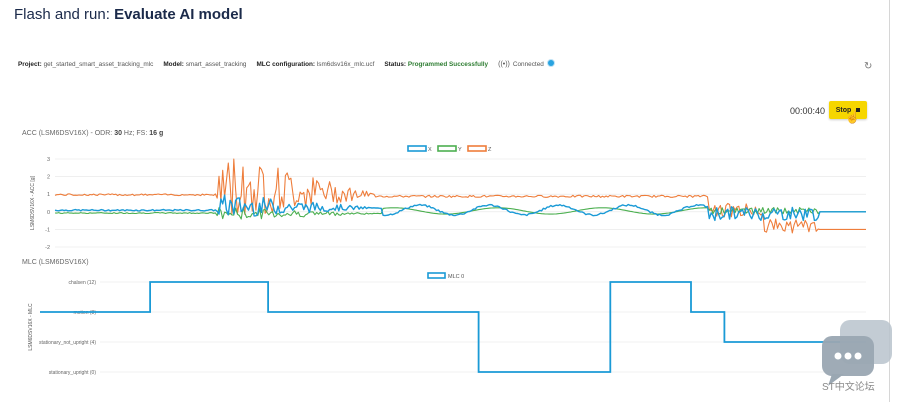  I want to click on mlc-legend-label: MLC 0, so click(456, 277).